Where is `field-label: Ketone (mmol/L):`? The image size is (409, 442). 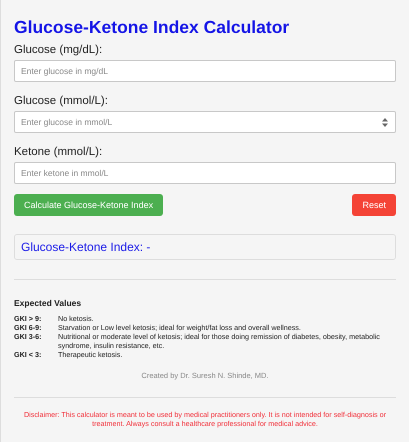 field-label: Ketone (mmol/L): is located at coordinates (59, 152).